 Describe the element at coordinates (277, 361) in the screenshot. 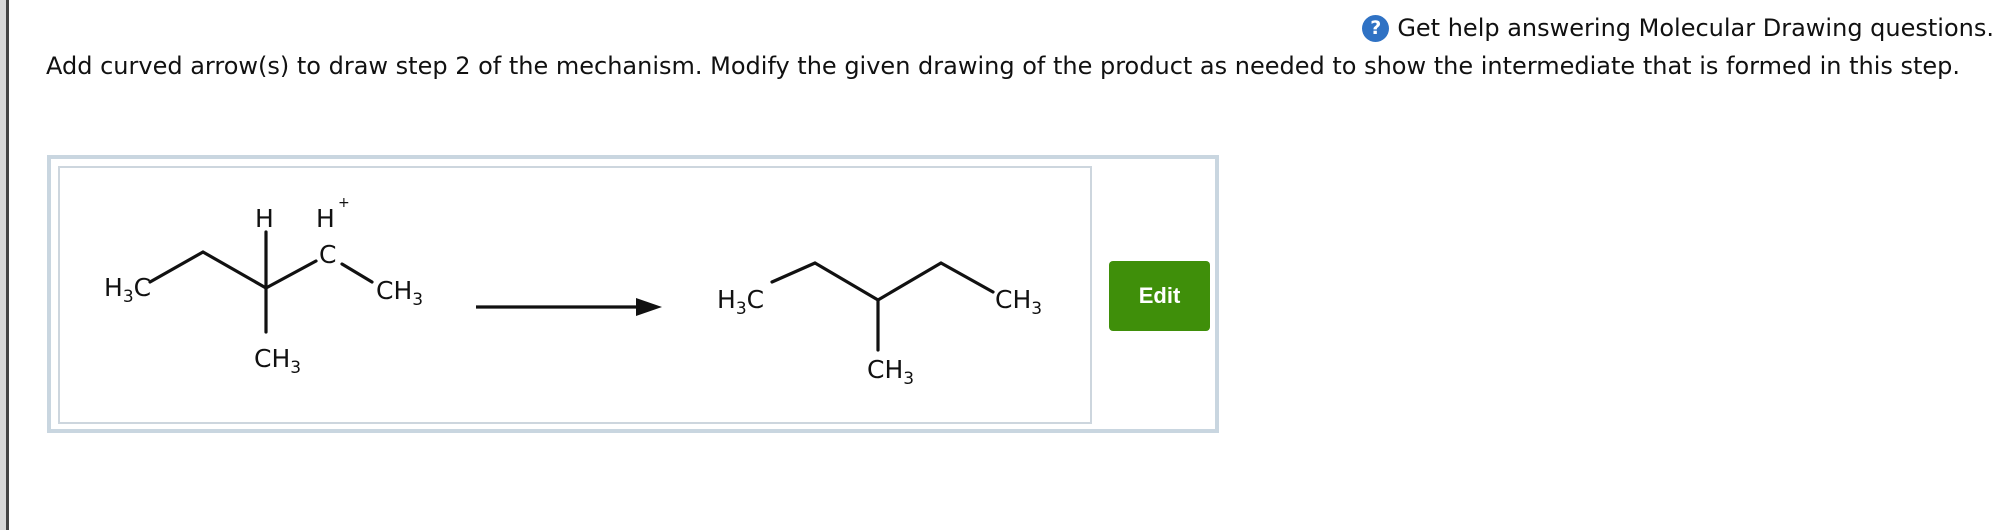

I see `reactant-bottom-ch3: CH3` at that location.